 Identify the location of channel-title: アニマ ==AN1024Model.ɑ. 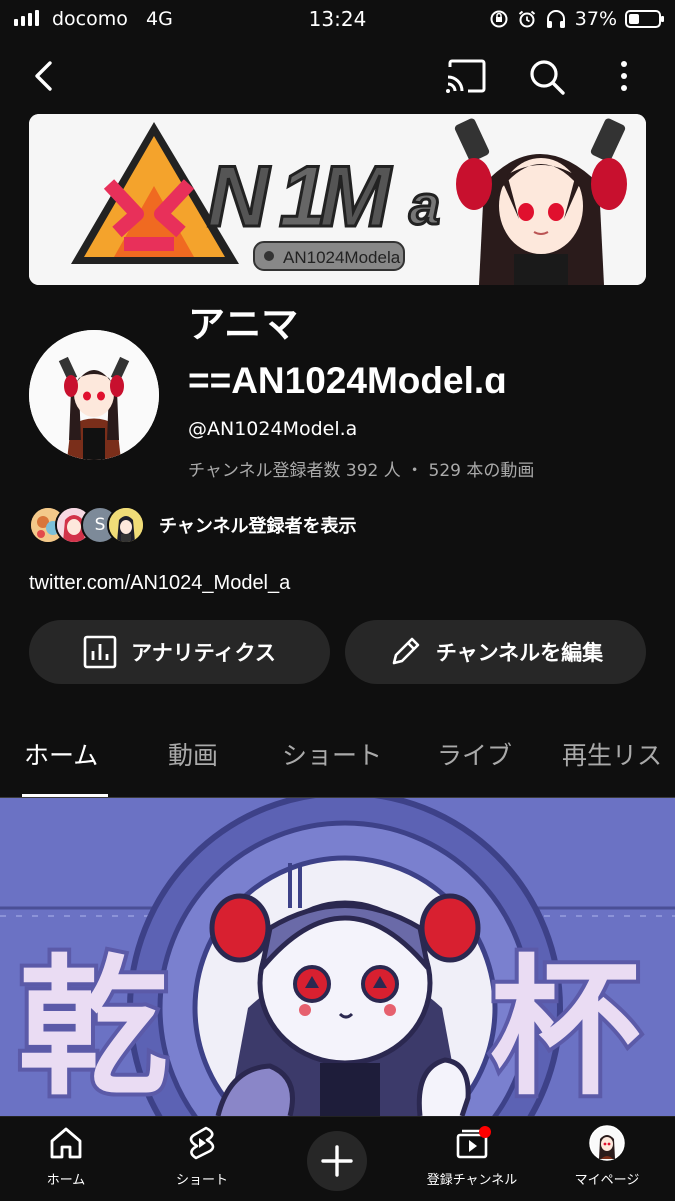
(347, 353).